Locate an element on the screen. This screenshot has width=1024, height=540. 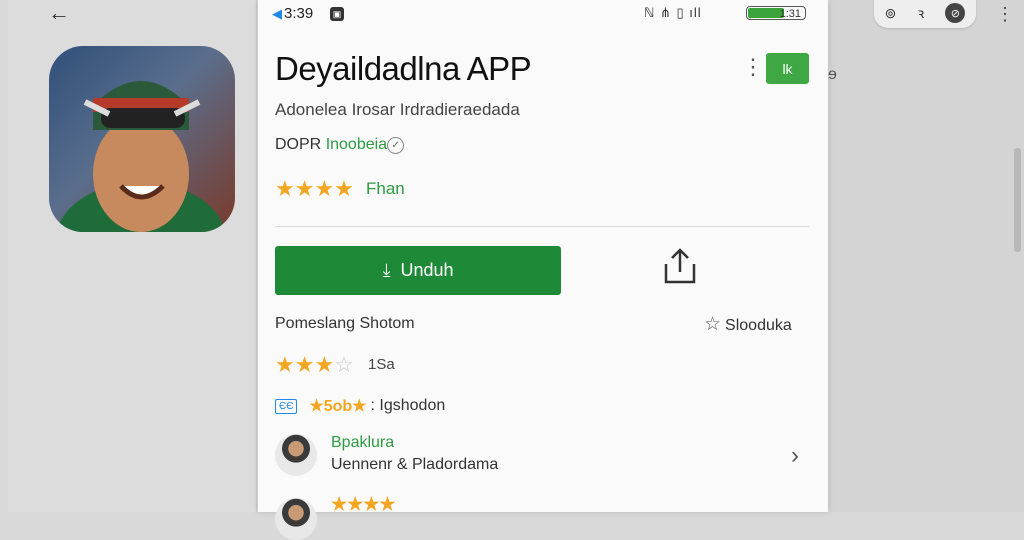
developer-name: Inoobeia is located at coordinates (356, 144).